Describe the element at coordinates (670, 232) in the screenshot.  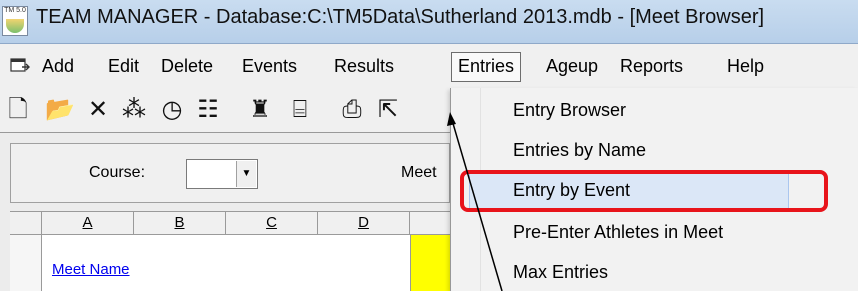
I see `menu-item-pre-enter-athletes: Pre-Enter Athletes in Meet` at that location.